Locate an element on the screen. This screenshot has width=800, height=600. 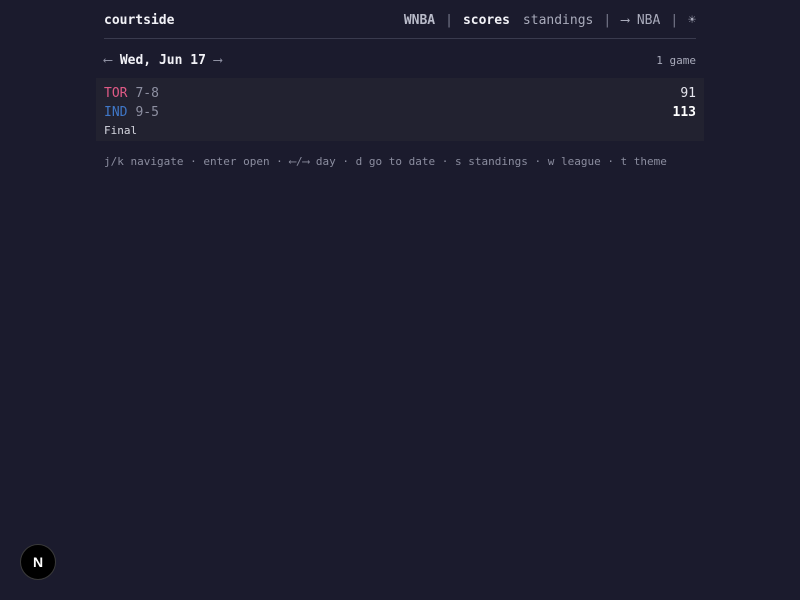
home-team-row: IND 9-5 113 is located at coordinates (400, 112).